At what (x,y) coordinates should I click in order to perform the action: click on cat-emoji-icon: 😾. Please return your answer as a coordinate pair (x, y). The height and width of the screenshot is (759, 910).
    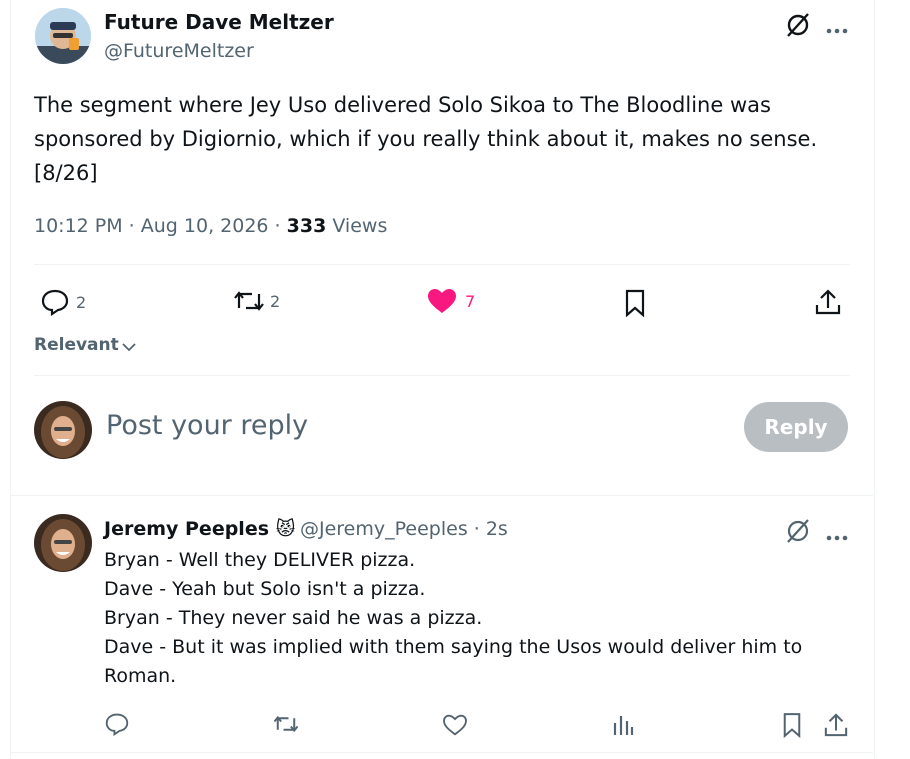
    Looking at the image, I should click on (285, 529).